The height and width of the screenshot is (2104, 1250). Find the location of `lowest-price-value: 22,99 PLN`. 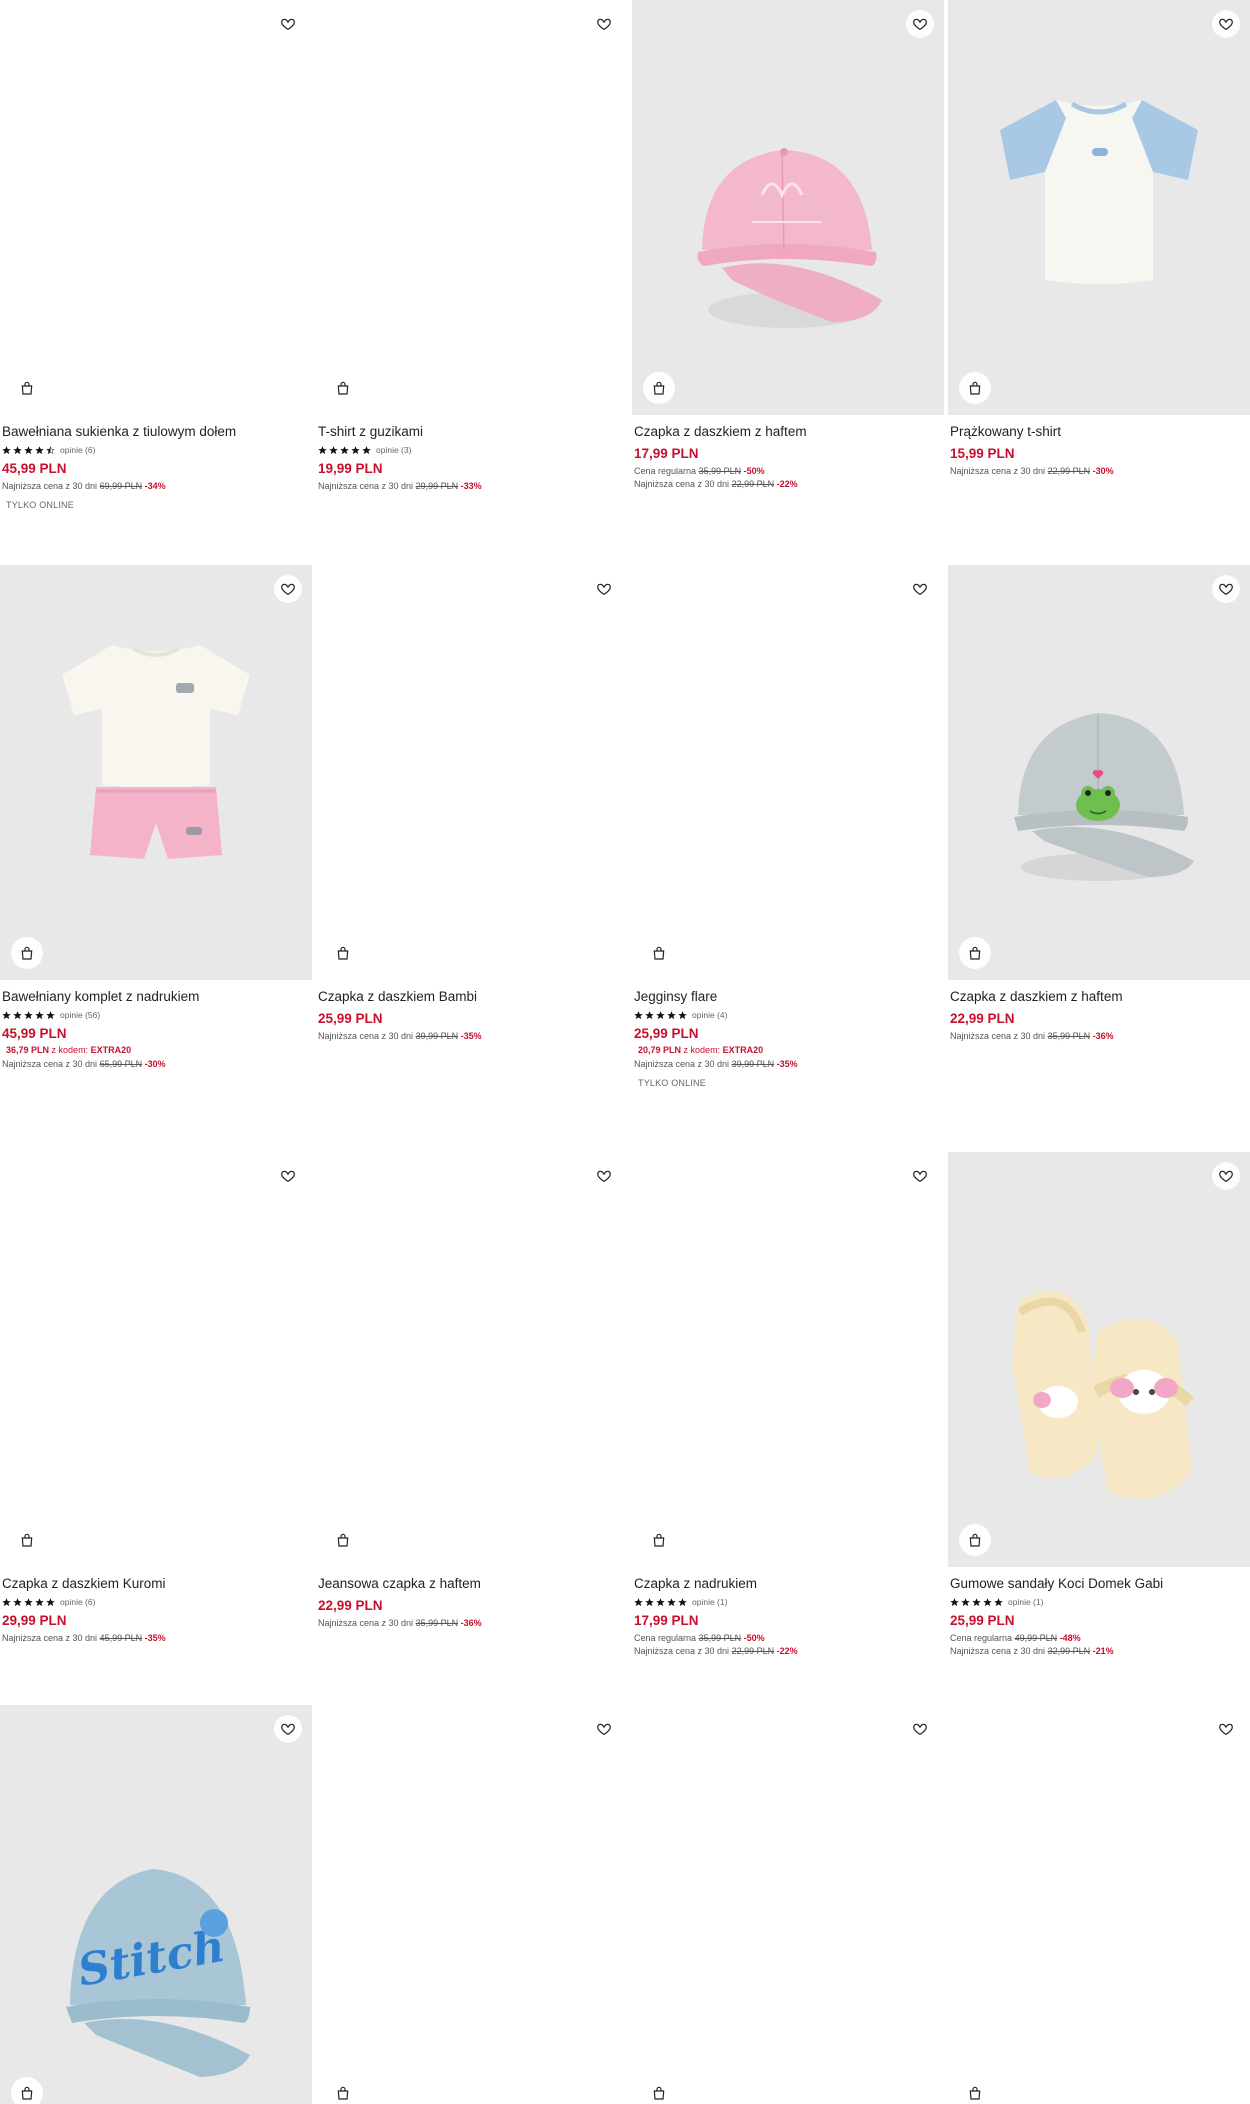

lowest-price-value: 22,99 PLN is located at coordinates (753, 484).